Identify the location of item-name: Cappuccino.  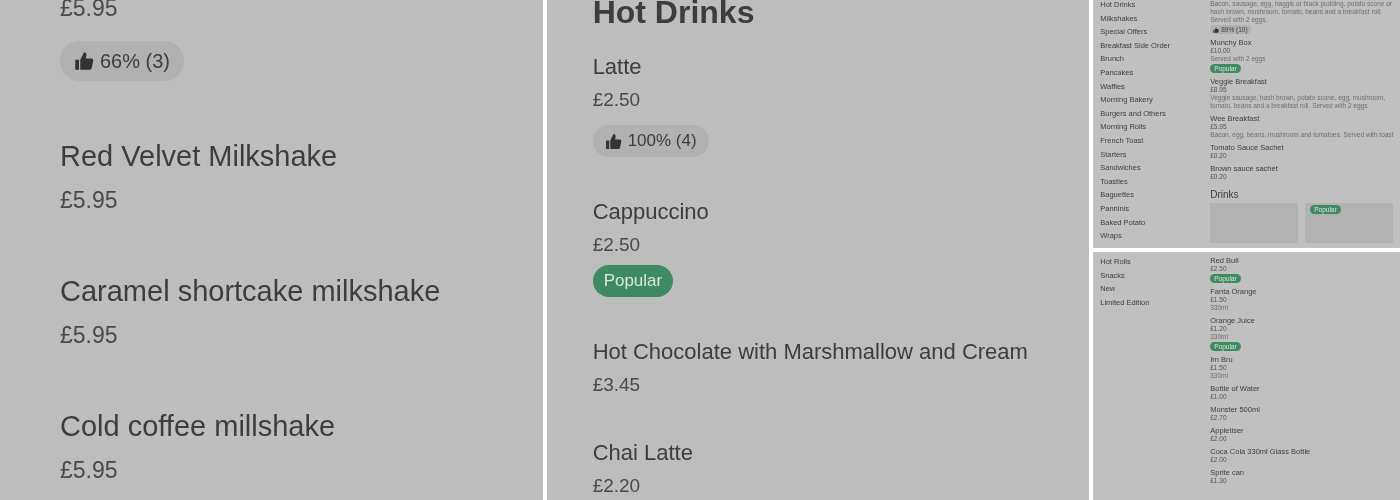
(650, 212).